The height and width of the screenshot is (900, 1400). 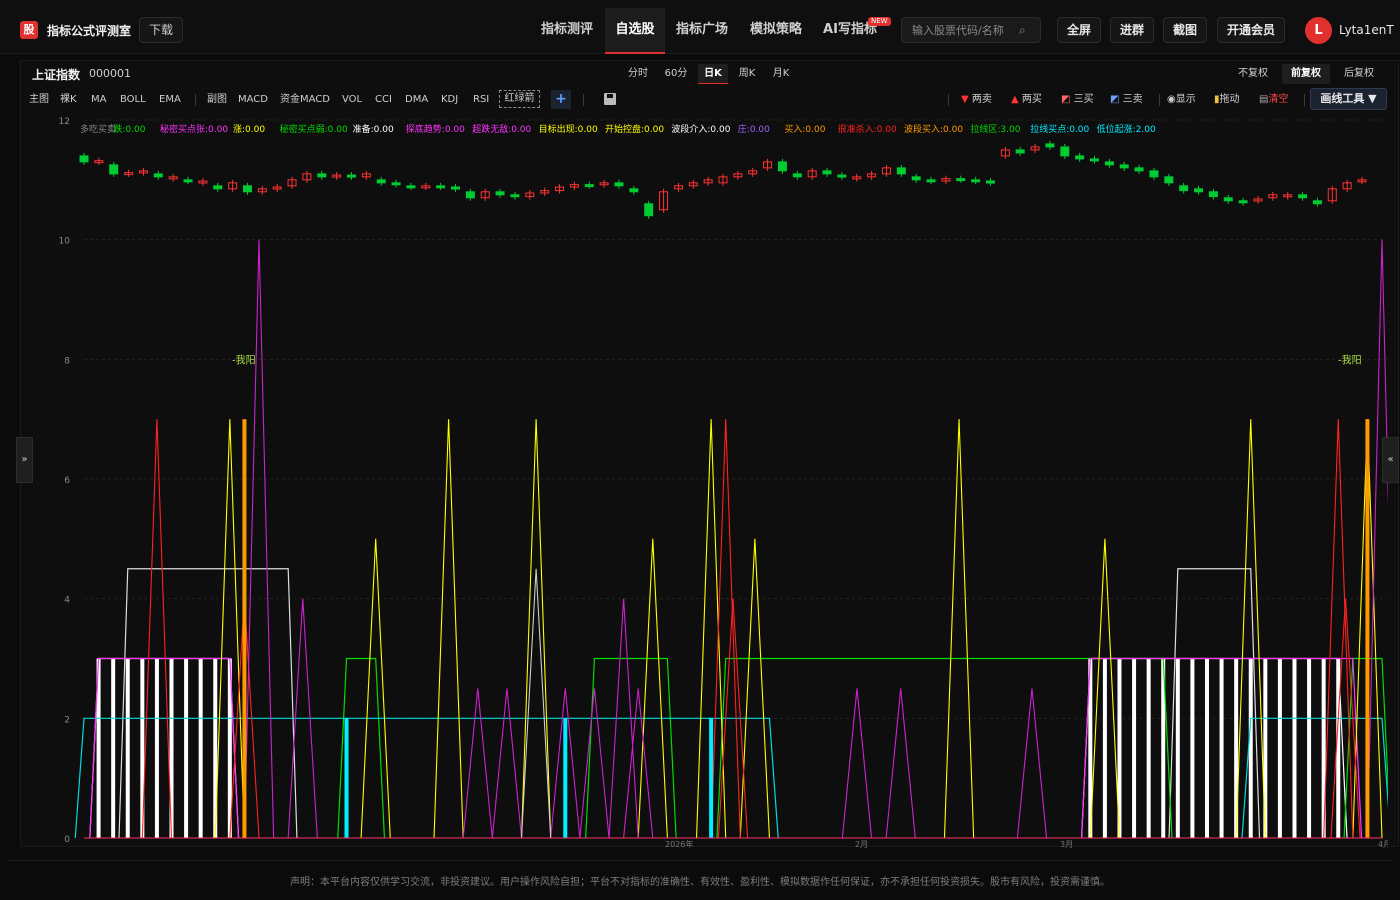 I want to click on indicator-fund-macd: 资金MACD, so click(x=305, y=100).